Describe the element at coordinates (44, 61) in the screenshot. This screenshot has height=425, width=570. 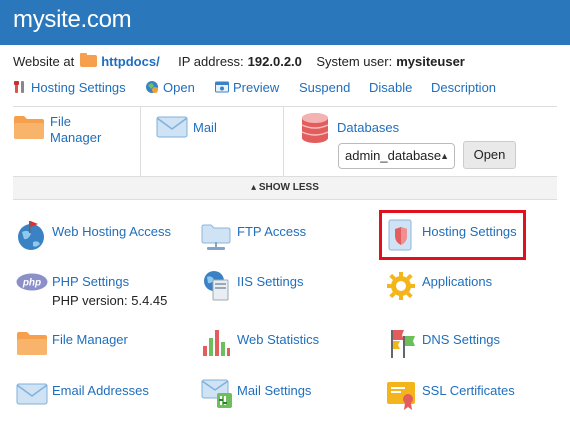
I see `website-at-label: Website at` at that location.